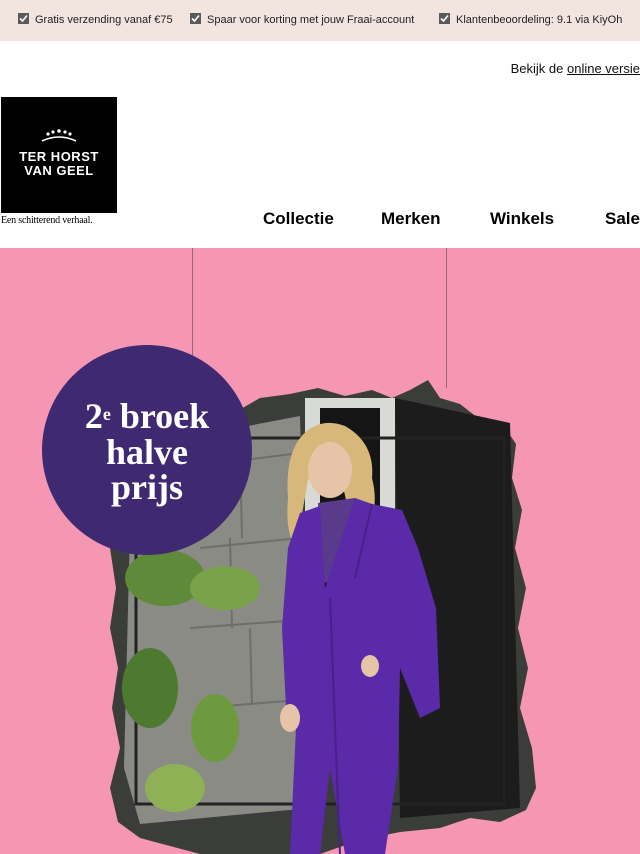 This screenshot has height=854, width=640. Describe the element at coordinates (537, 68) in the screenshot. I see `online-version-prefix: Bekijk de` at that location.